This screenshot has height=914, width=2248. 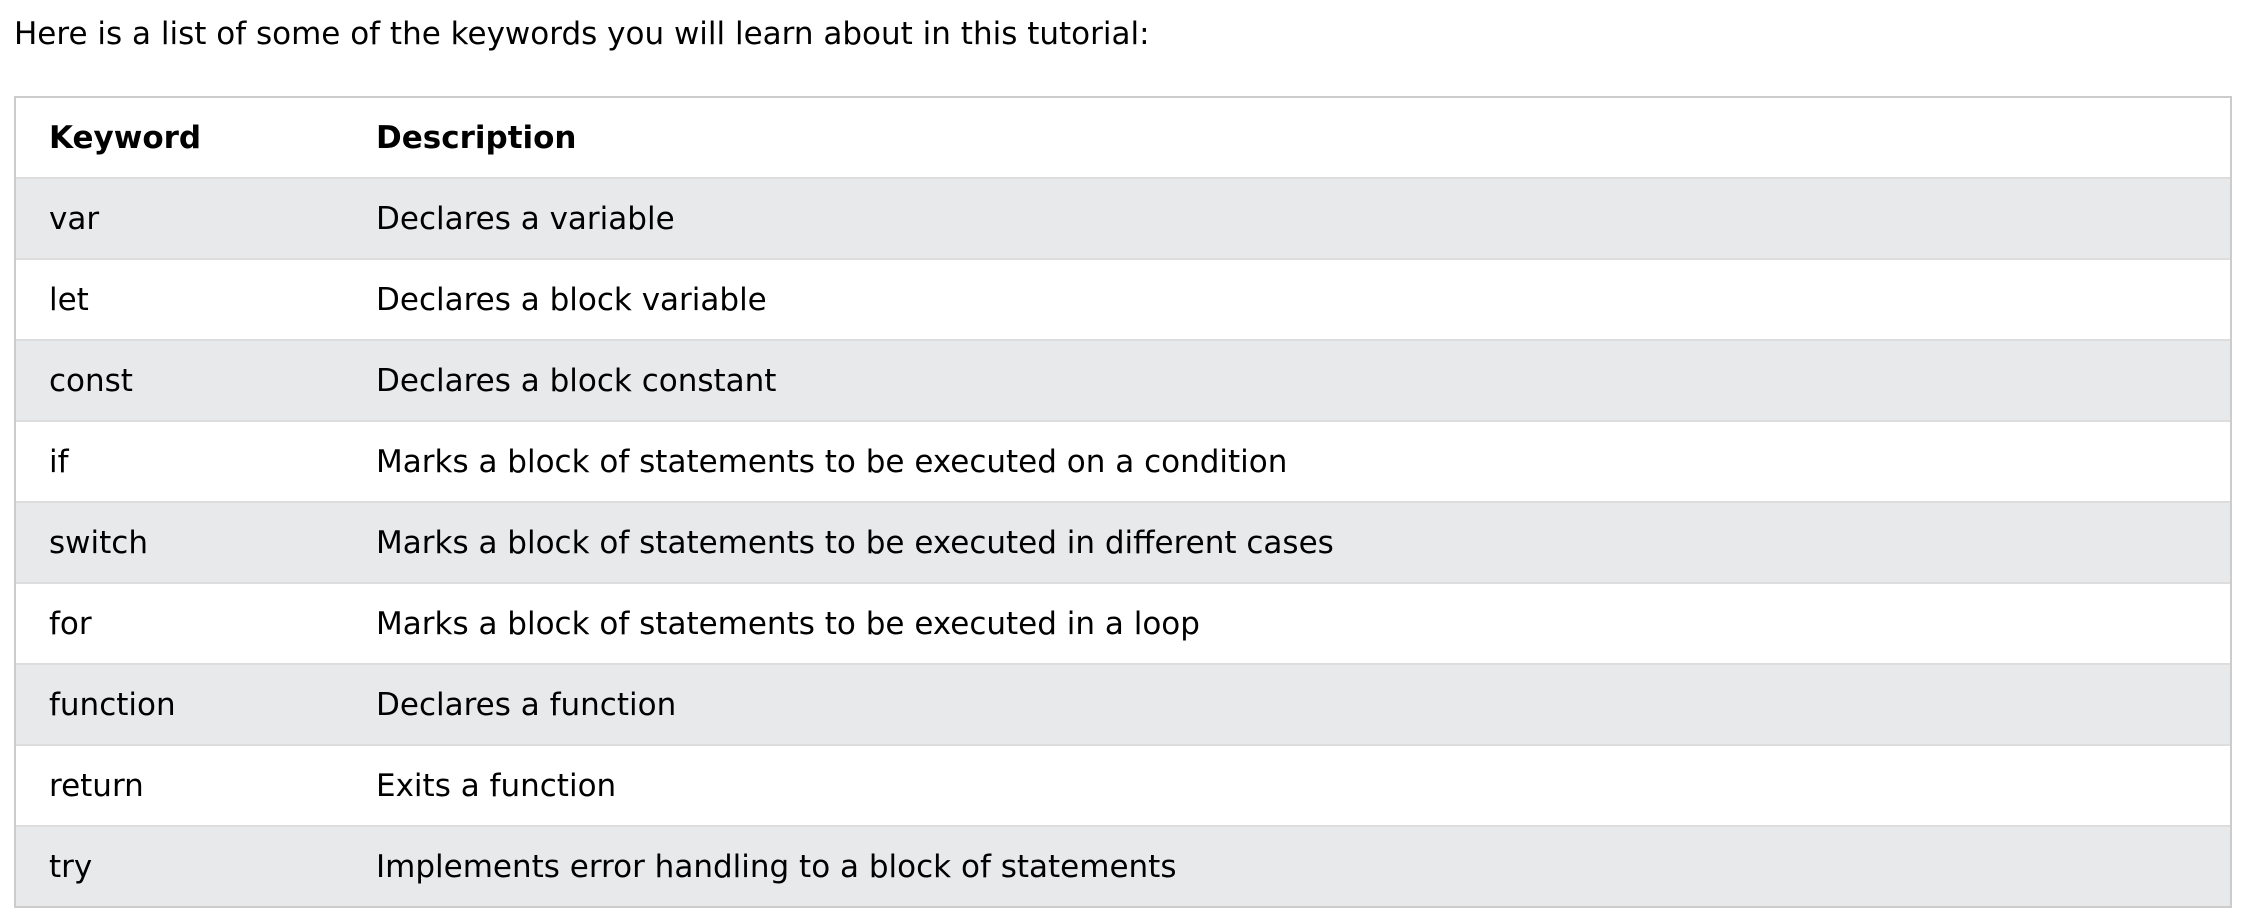 I want to click on description-cell: Exits a function, so click(x=496, y=785).